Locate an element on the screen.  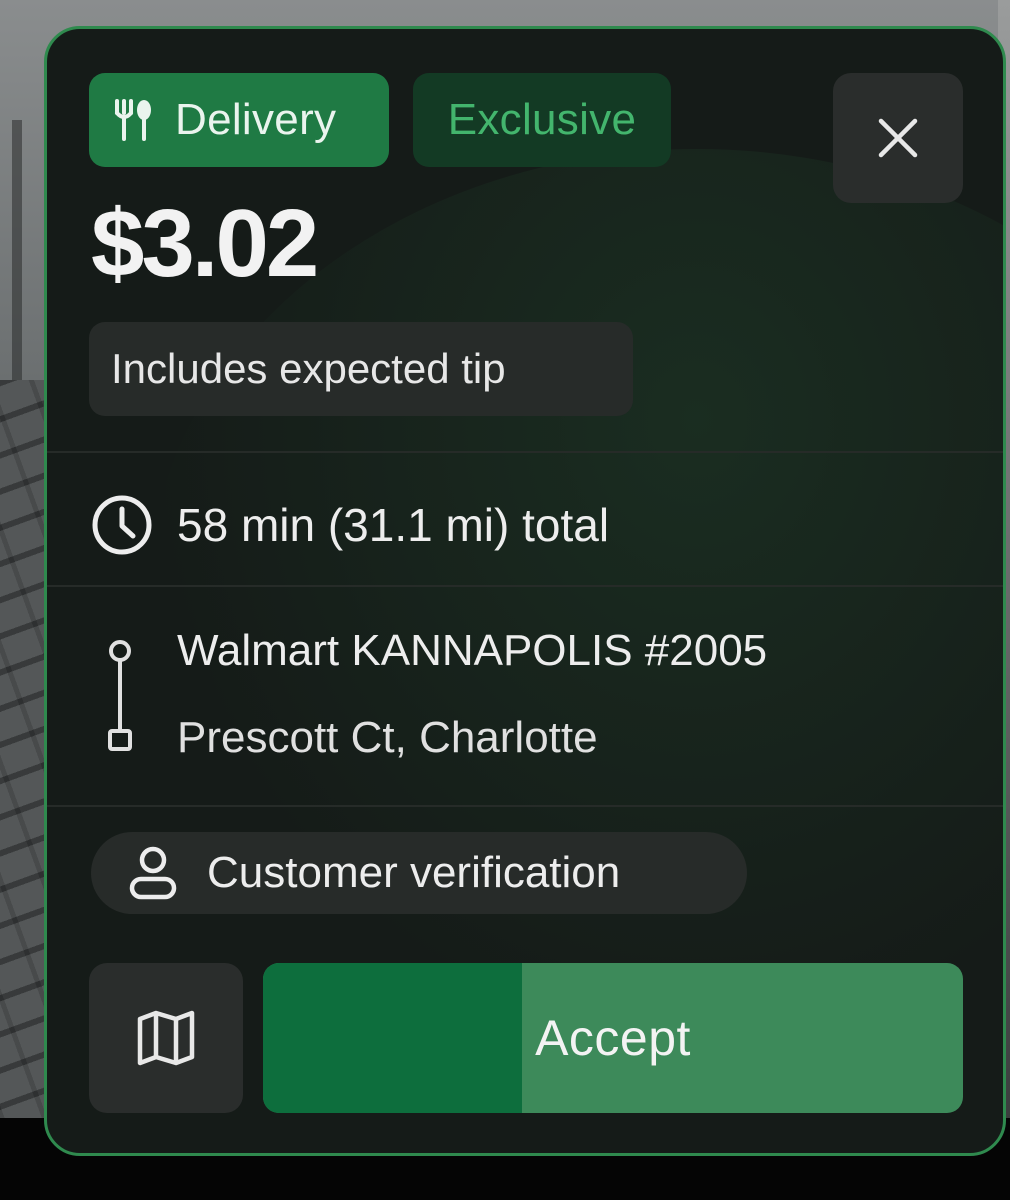
tip-note: Includes expected tip is located at coordinates (361, 369).